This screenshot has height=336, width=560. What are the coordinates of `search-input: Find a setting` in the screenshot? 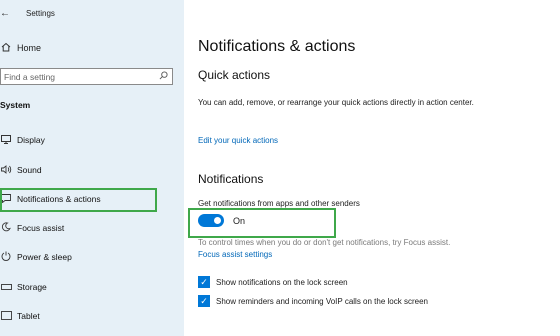 It's located at (86, 76).